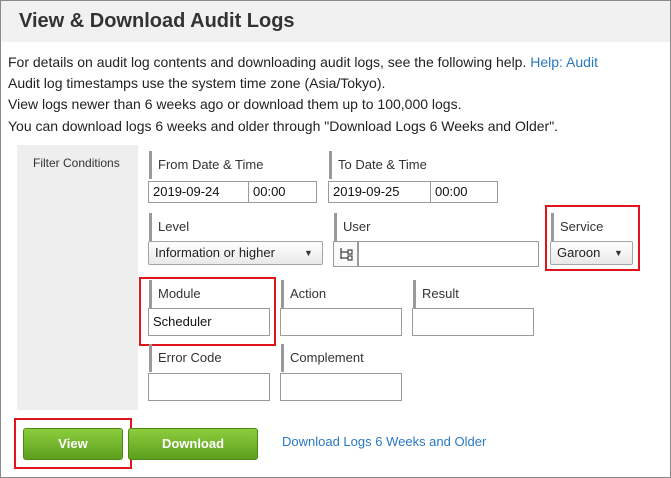 This screenshot has width=671, height=478. I want to click on service-highlight-frame, so click(592, 238).